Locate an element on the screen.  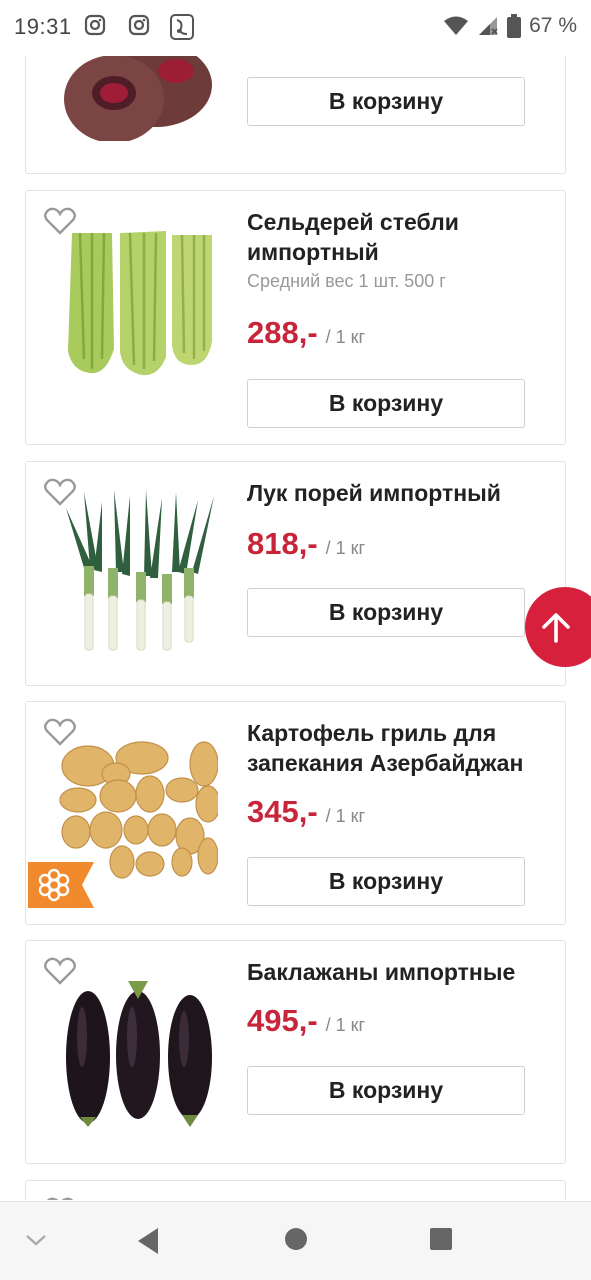
product-card is located at coordinates (295, 1190).